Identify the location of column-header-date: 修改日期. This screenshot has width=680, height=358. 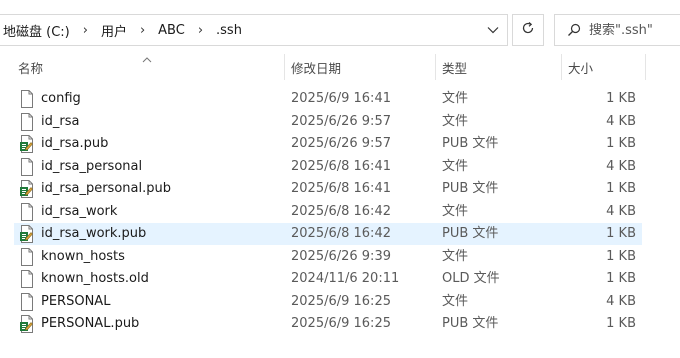
(316, 67).